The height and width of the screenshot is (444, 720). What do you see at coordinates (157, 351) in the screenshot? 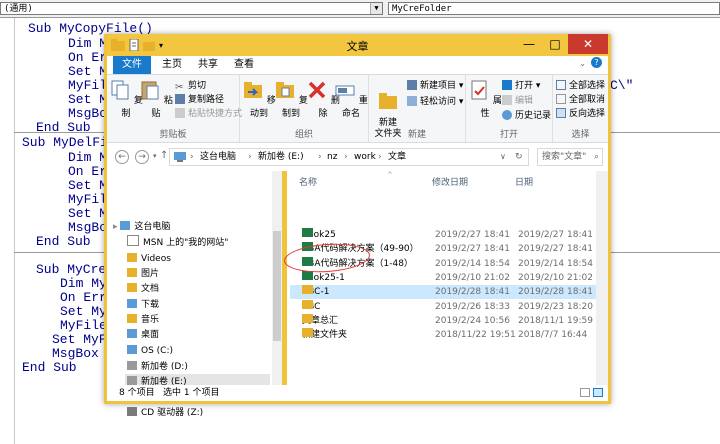
I see `nav-item-label: OS (C:)` at bounding box center [157, 351].